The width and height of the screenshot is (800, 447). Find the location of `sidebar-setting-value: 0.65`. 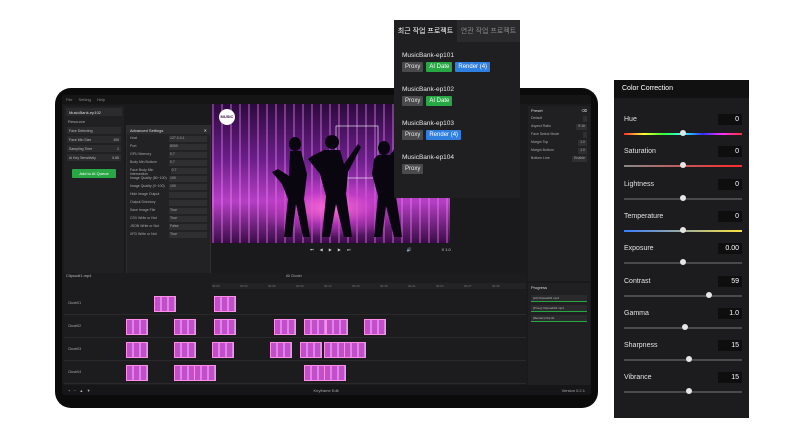

sidebar-setting-value: 0.65 is located at coordinates (115, 158).